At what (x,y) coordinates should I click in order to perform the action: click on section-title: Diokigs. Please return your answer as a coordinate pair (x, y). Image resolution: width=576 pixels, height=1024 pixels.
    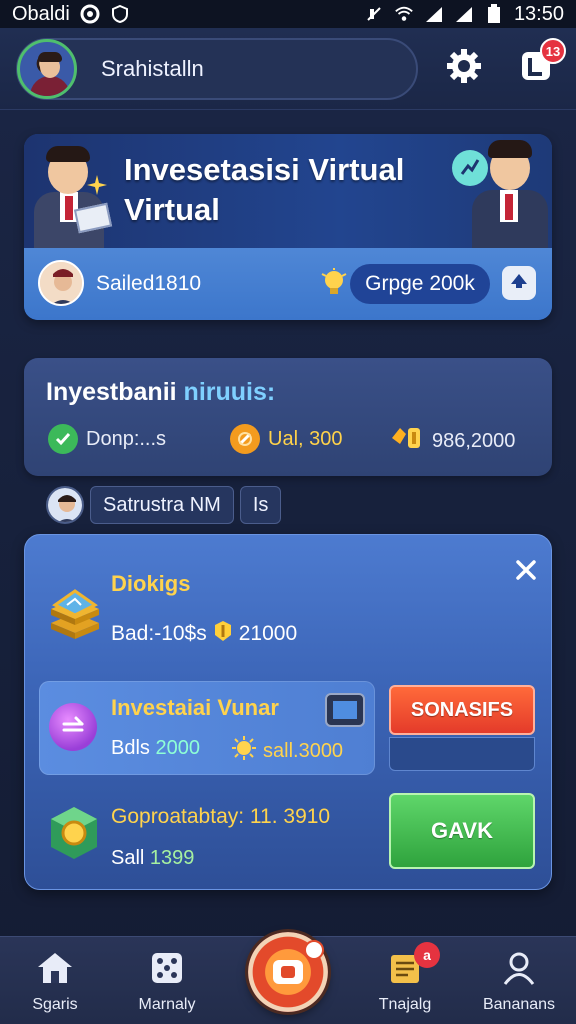
    Looking at the image, I should click on (151, 583).